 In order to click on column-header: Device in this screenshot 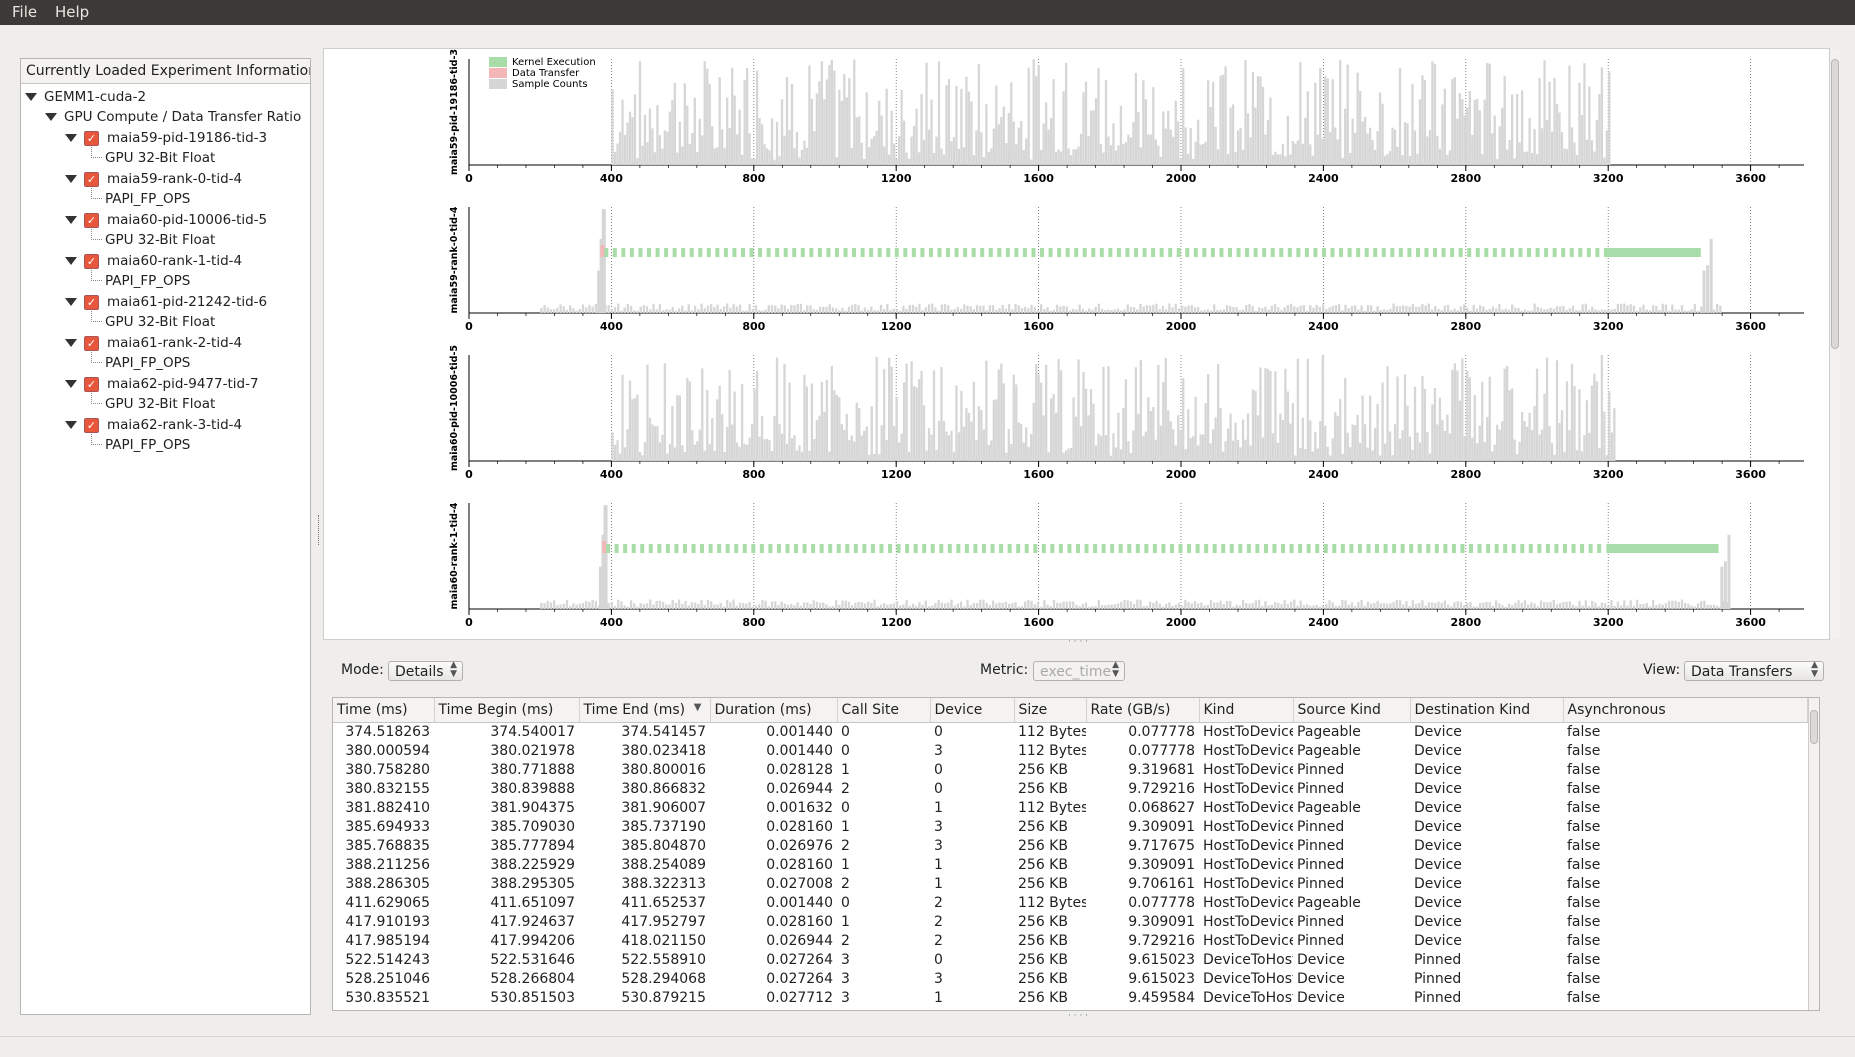, I will do `click(972, 710)`.